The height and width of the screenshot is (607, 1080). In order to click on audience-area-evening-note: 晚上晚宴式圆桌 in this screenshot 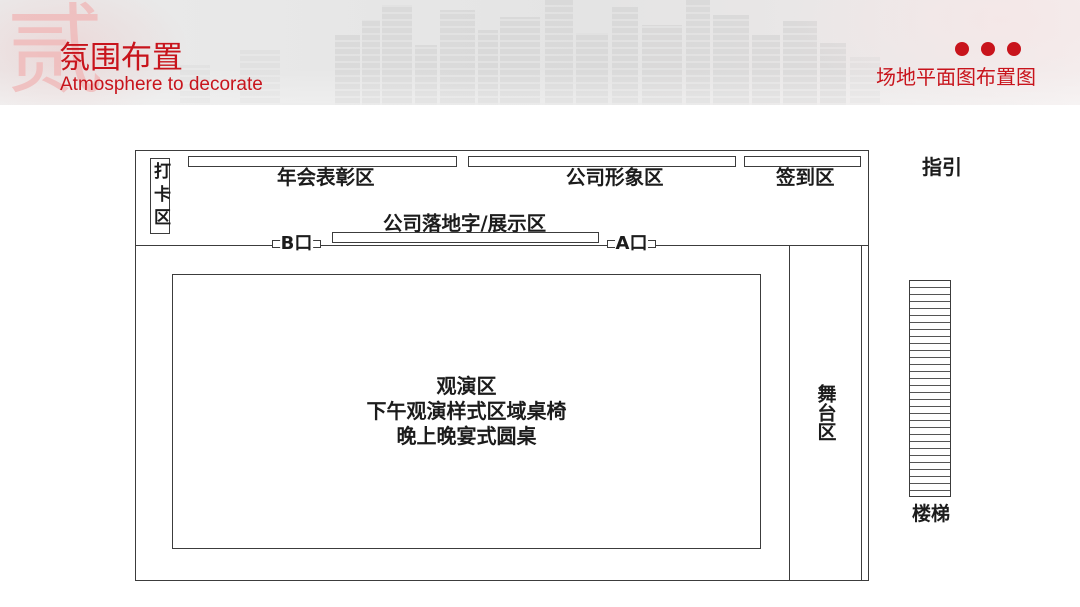, I will do `click(466, 436)`.